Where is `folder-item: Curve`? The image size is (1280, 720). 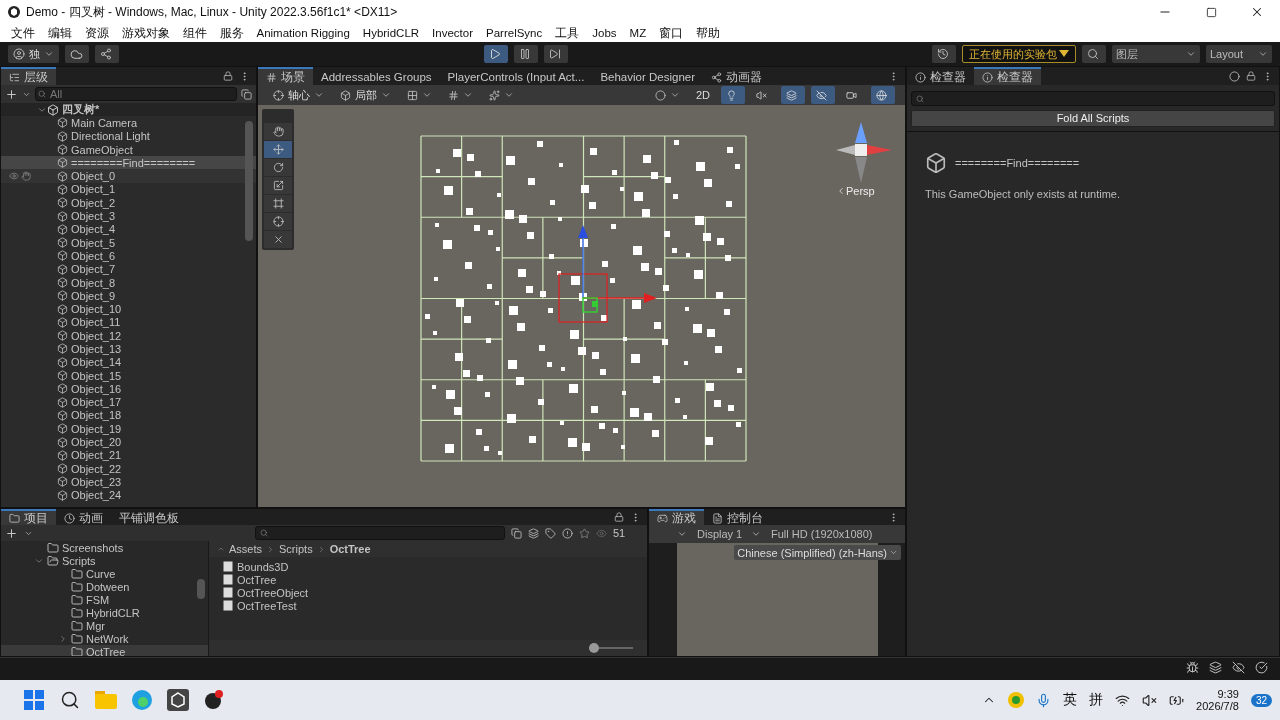 folder-item: Curve is located at coordinates (104, 573).